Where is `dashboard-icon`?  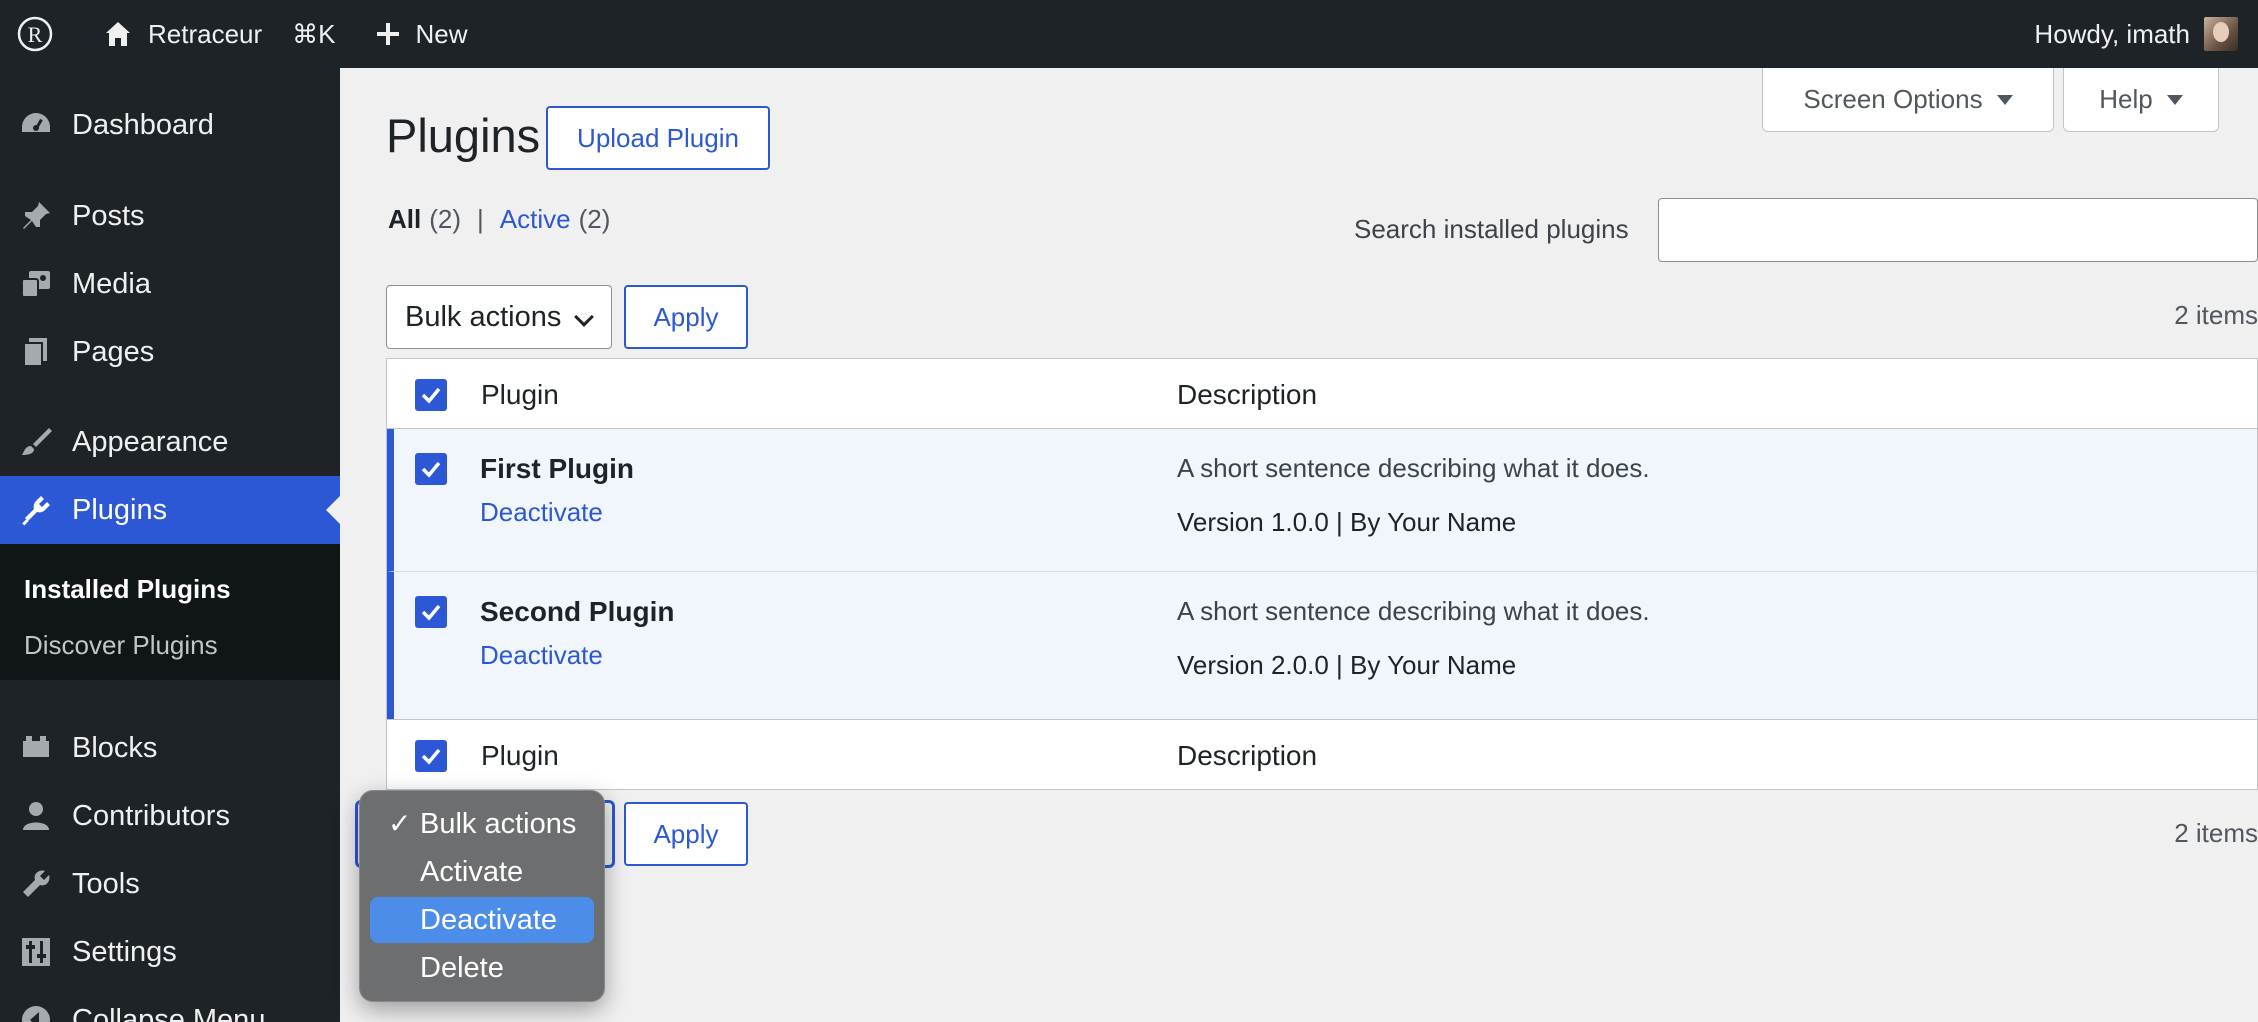
dashboard-icon is located at coordinates (36, 125).